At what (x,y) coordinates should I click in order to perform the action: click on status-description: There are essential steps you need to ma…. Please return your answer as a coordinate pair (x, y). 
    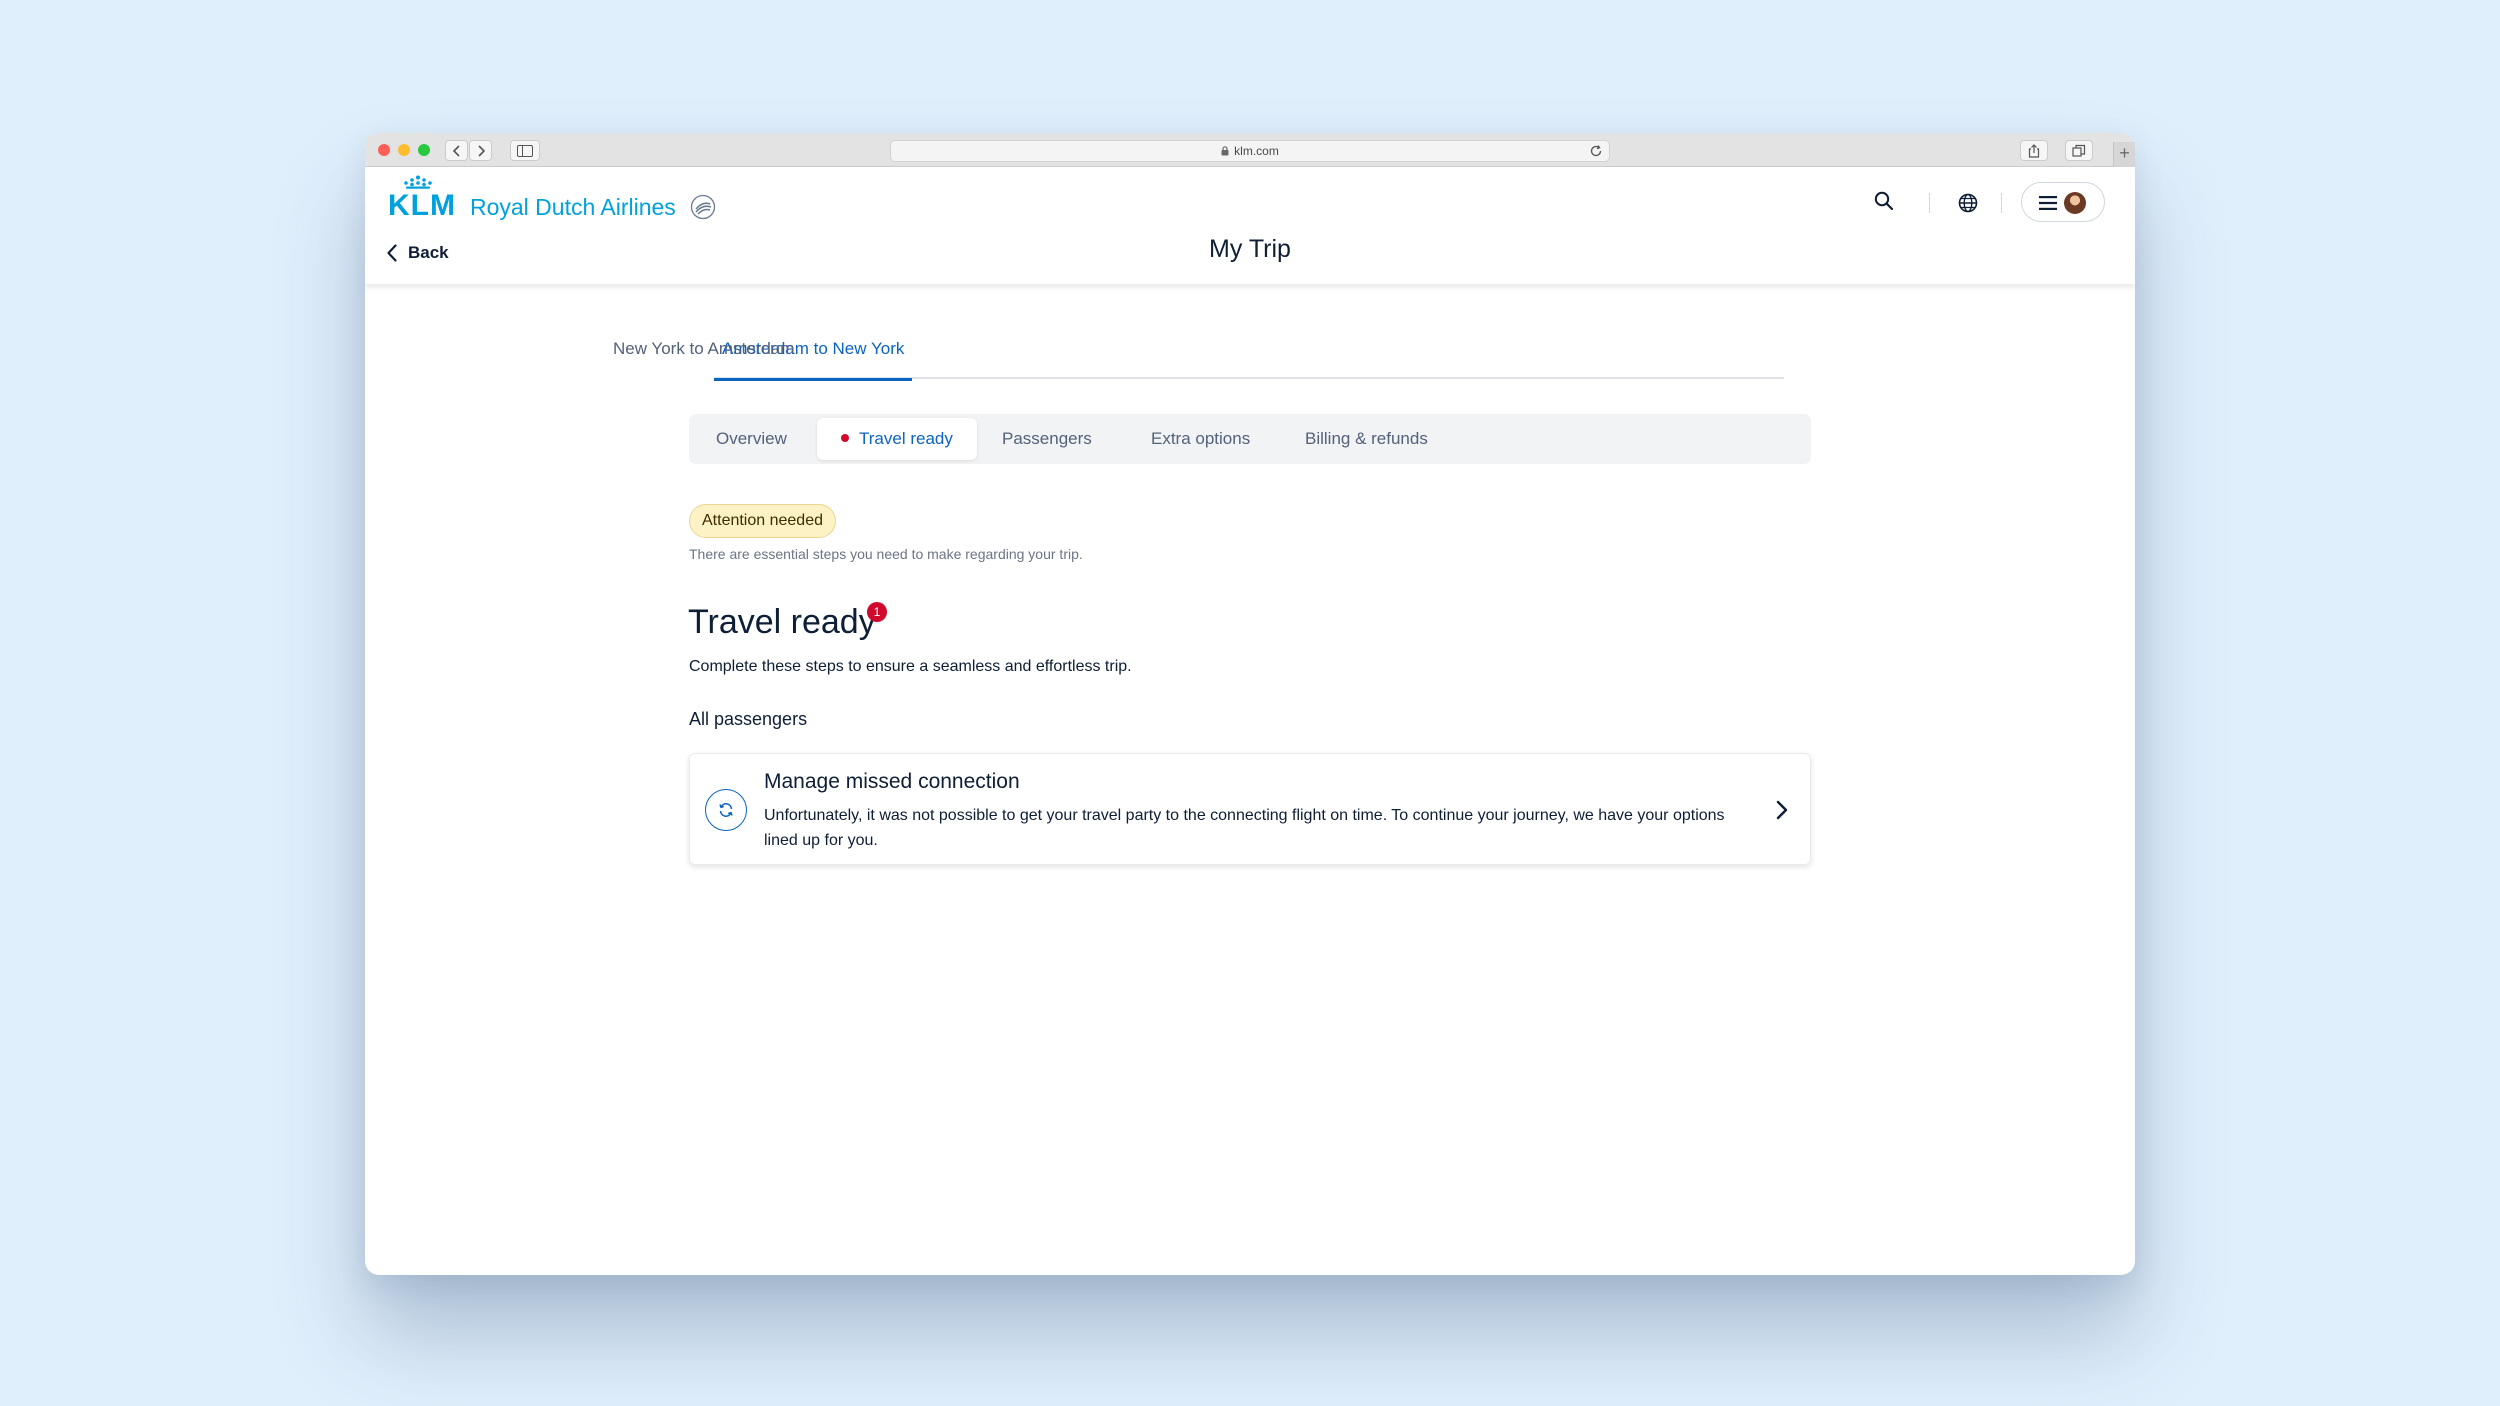
    Looking at the image, I should click on (886, 554).